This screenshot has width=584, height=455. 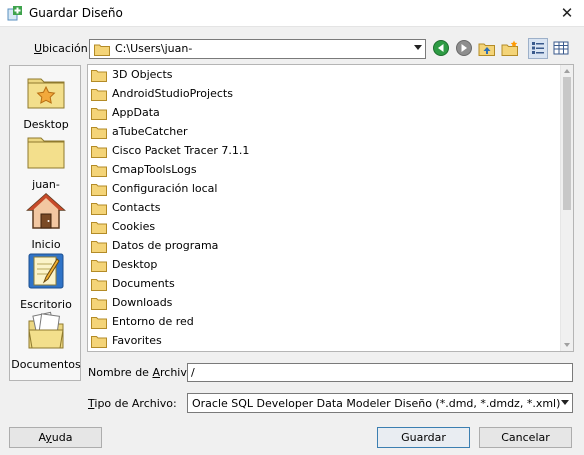 I want to click on filename-input, so click(x=380, y=372).